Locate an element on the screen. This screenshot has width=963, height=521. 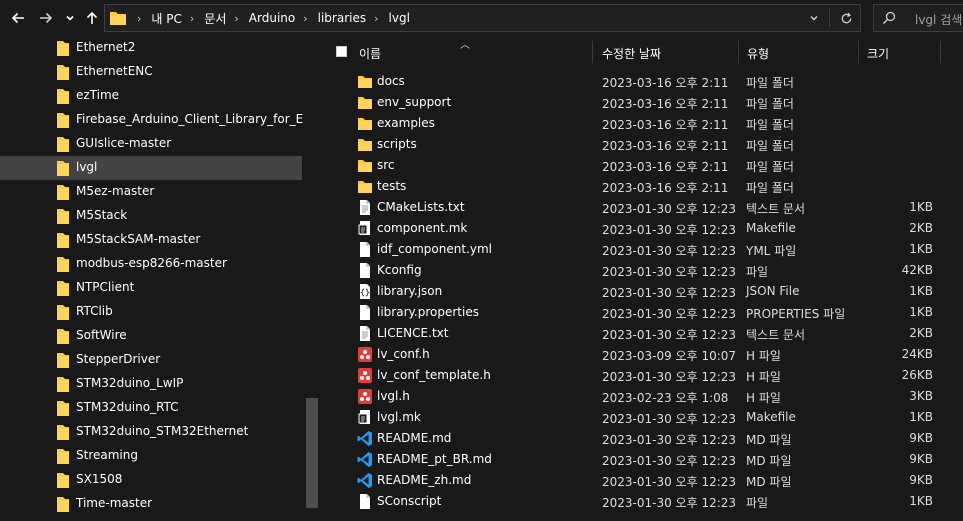
address-bar: › 내 PC › 문서 › Arduino › libraries › lvgl is located at coordinates (482, 18).